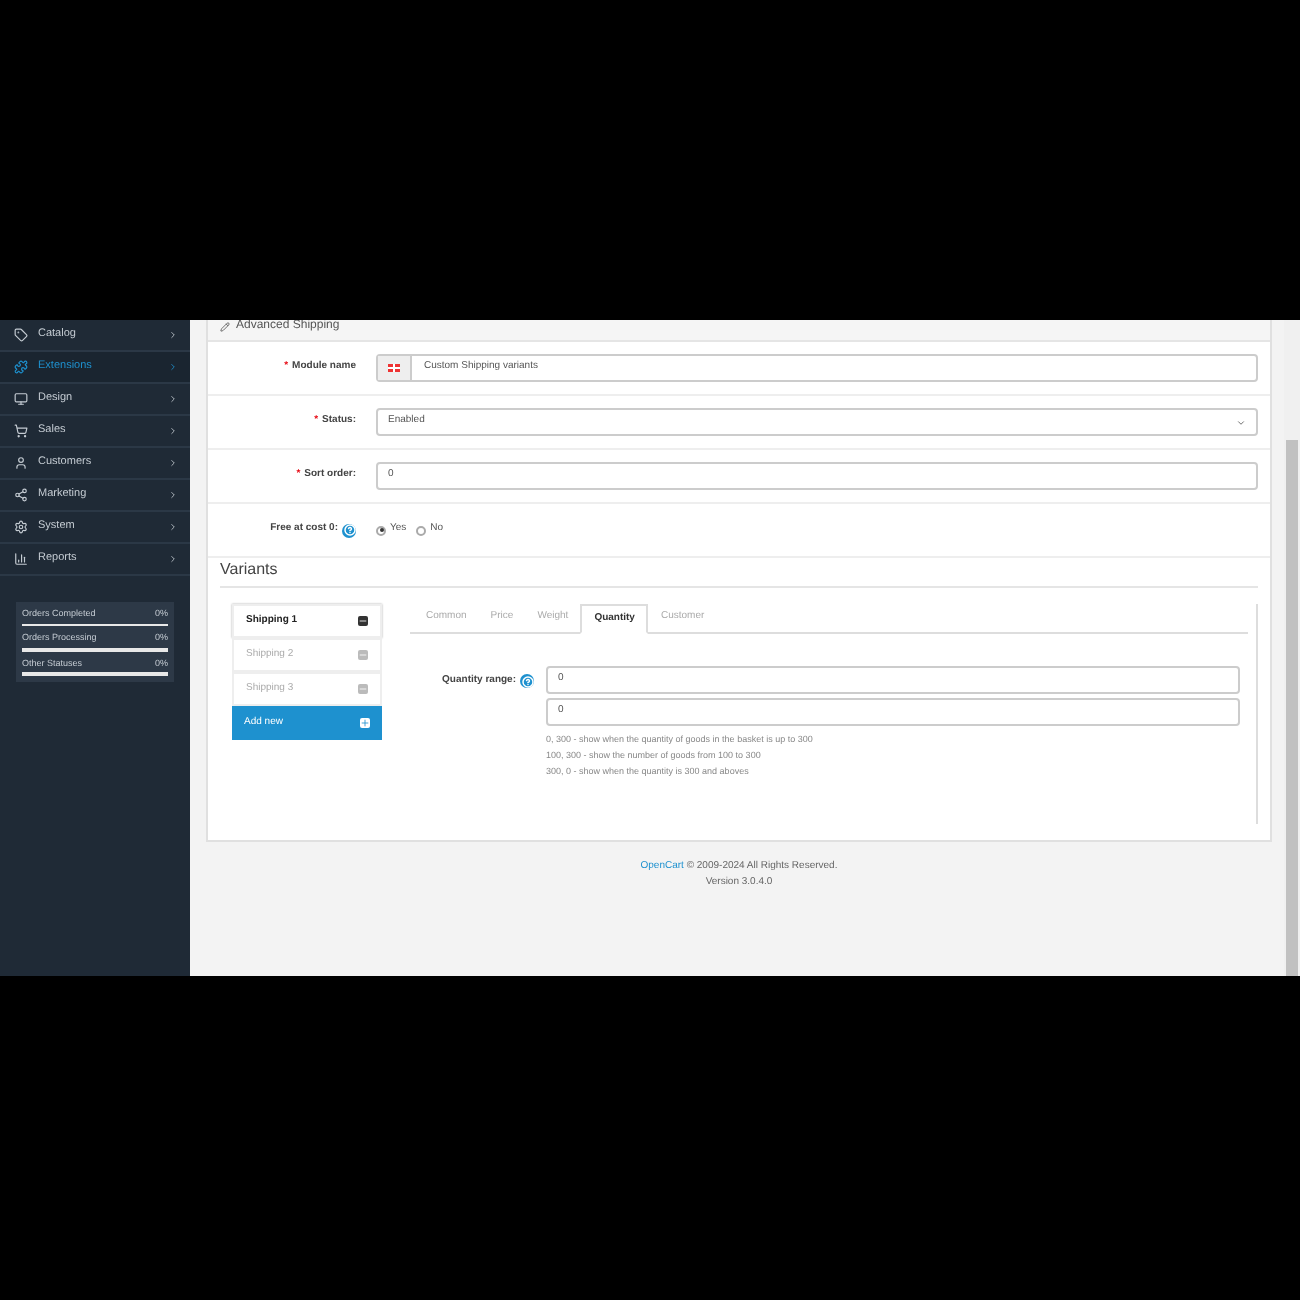  What do you see at coordinates (21, 399) in the screenshot?
I see `monitor-icon` at bounding box center [21, 399].